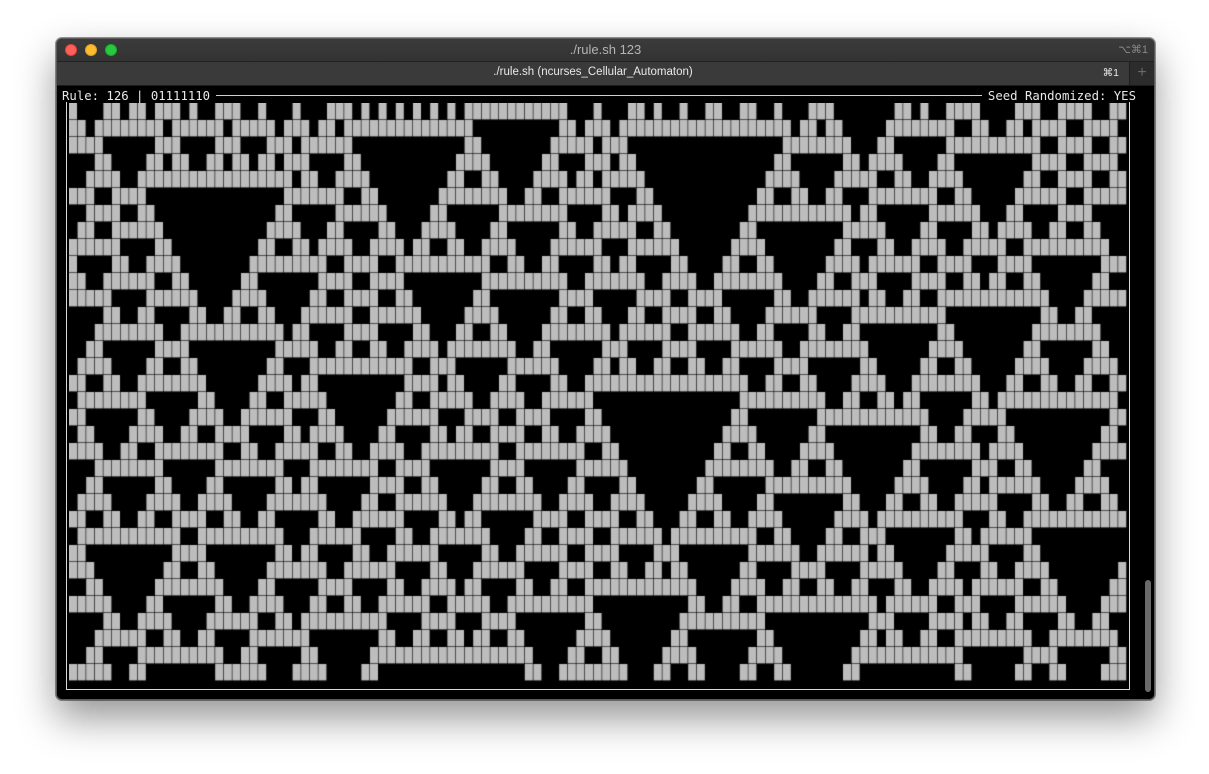 The image size is (1209, 774). Describe the element at coordinates (1110, 73) in the screenshot. I see `tab-shortcut: ⌘1` at that location.